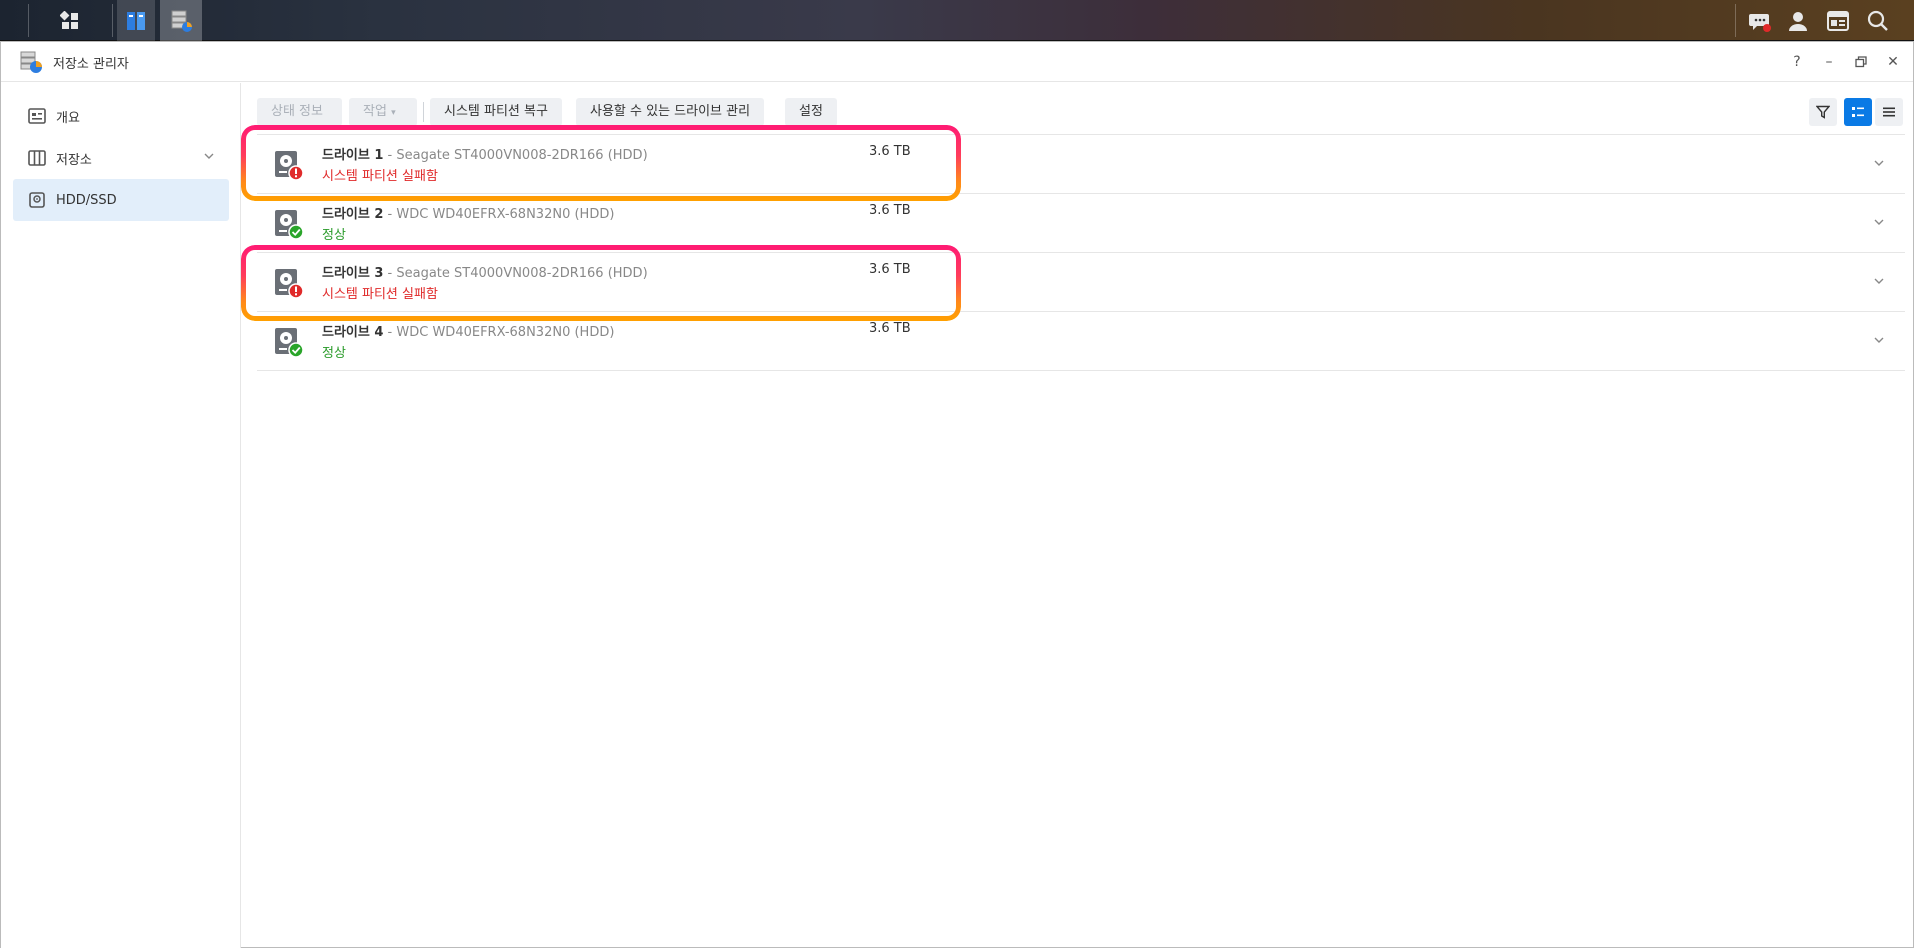 The height and width of the screenshot is (948, 1914). I want to click on user-icon, so click(1798, 21).